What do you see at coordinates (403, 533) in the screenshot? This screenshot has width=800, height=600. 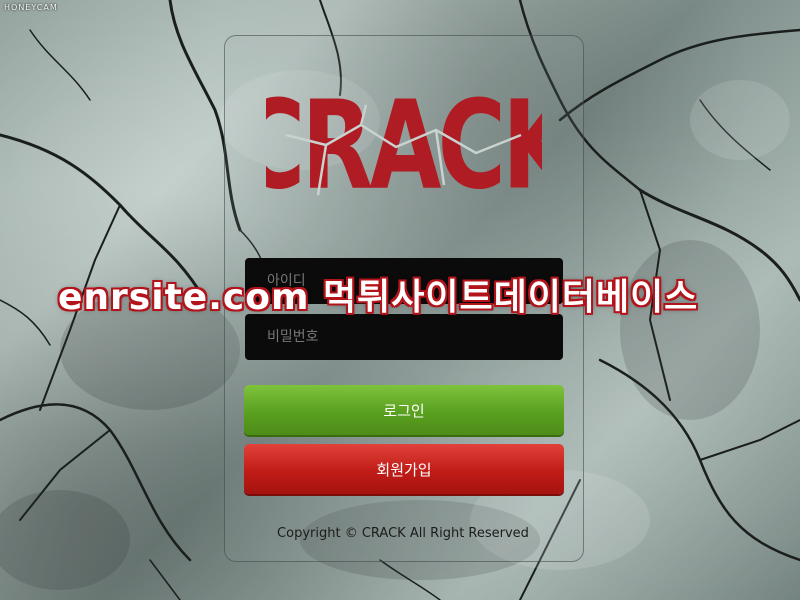 I see `copyright-text: Copyright © CRACK All Right Reserved` at bounding box center [403, 533].